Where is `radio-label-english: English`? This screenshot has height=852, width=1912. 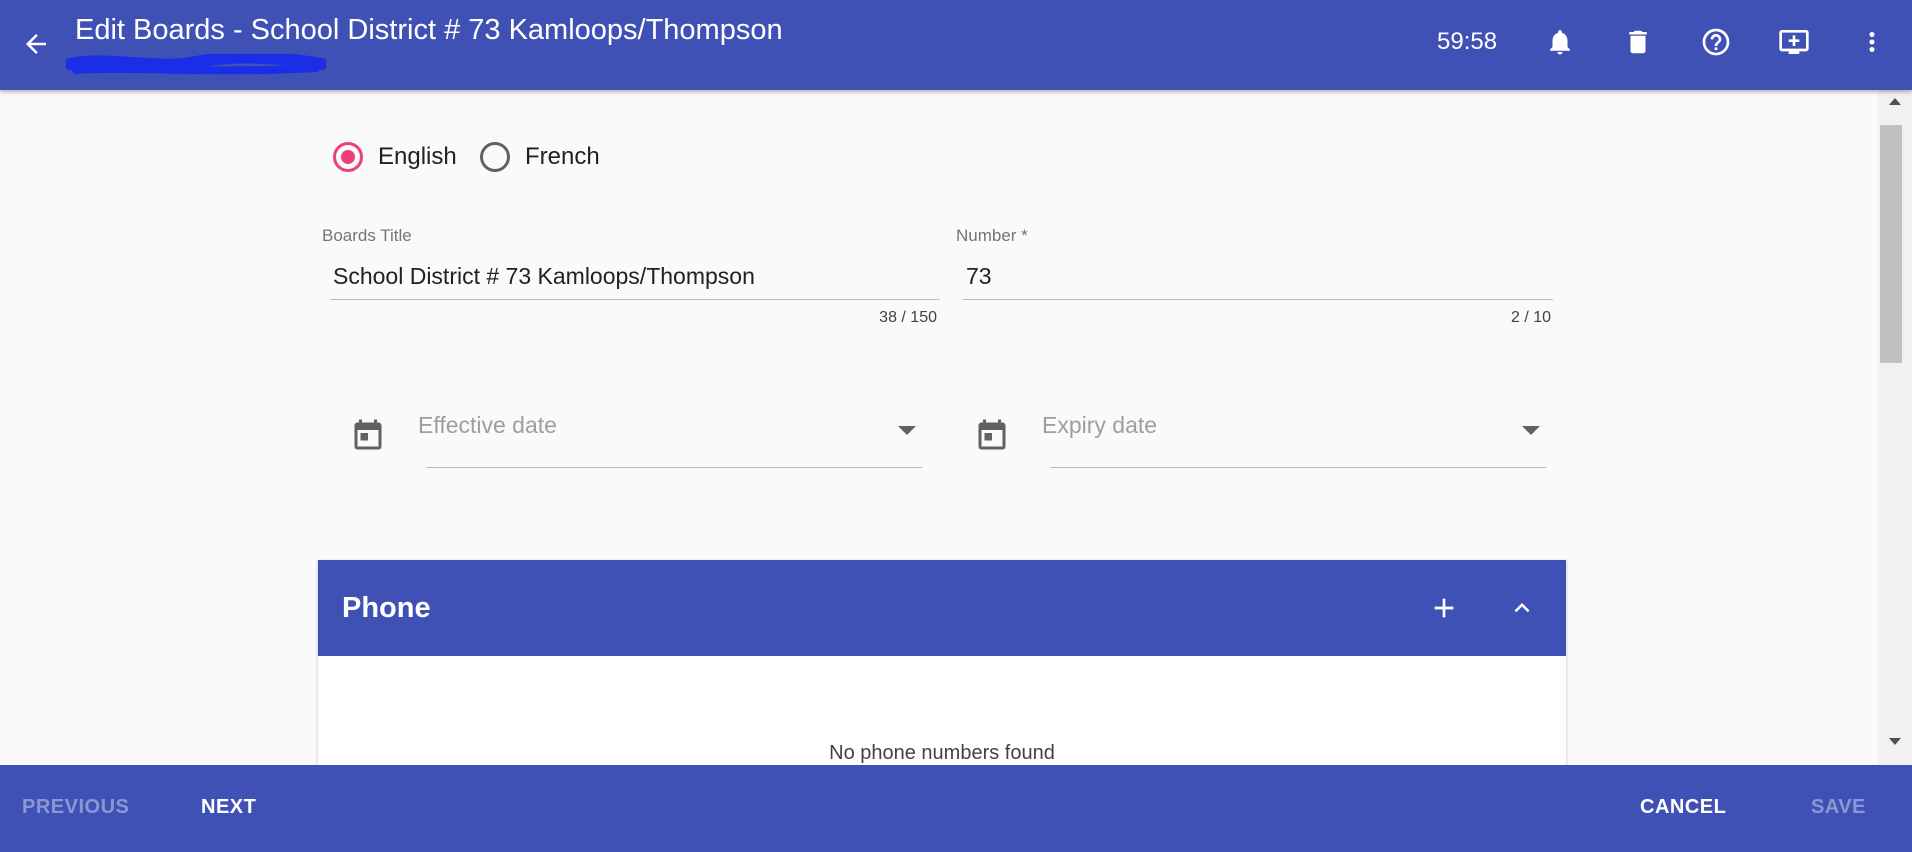
radio-label-english: English is located at coordinates (417, 156).